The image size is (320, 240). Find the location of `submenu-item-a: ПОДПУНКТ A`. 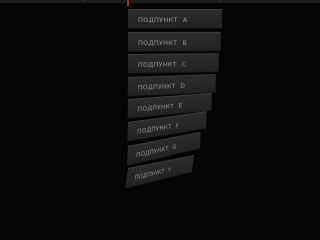

submenu-item-a: ПОДПУНКТ A is located at coordinates (175, 19).